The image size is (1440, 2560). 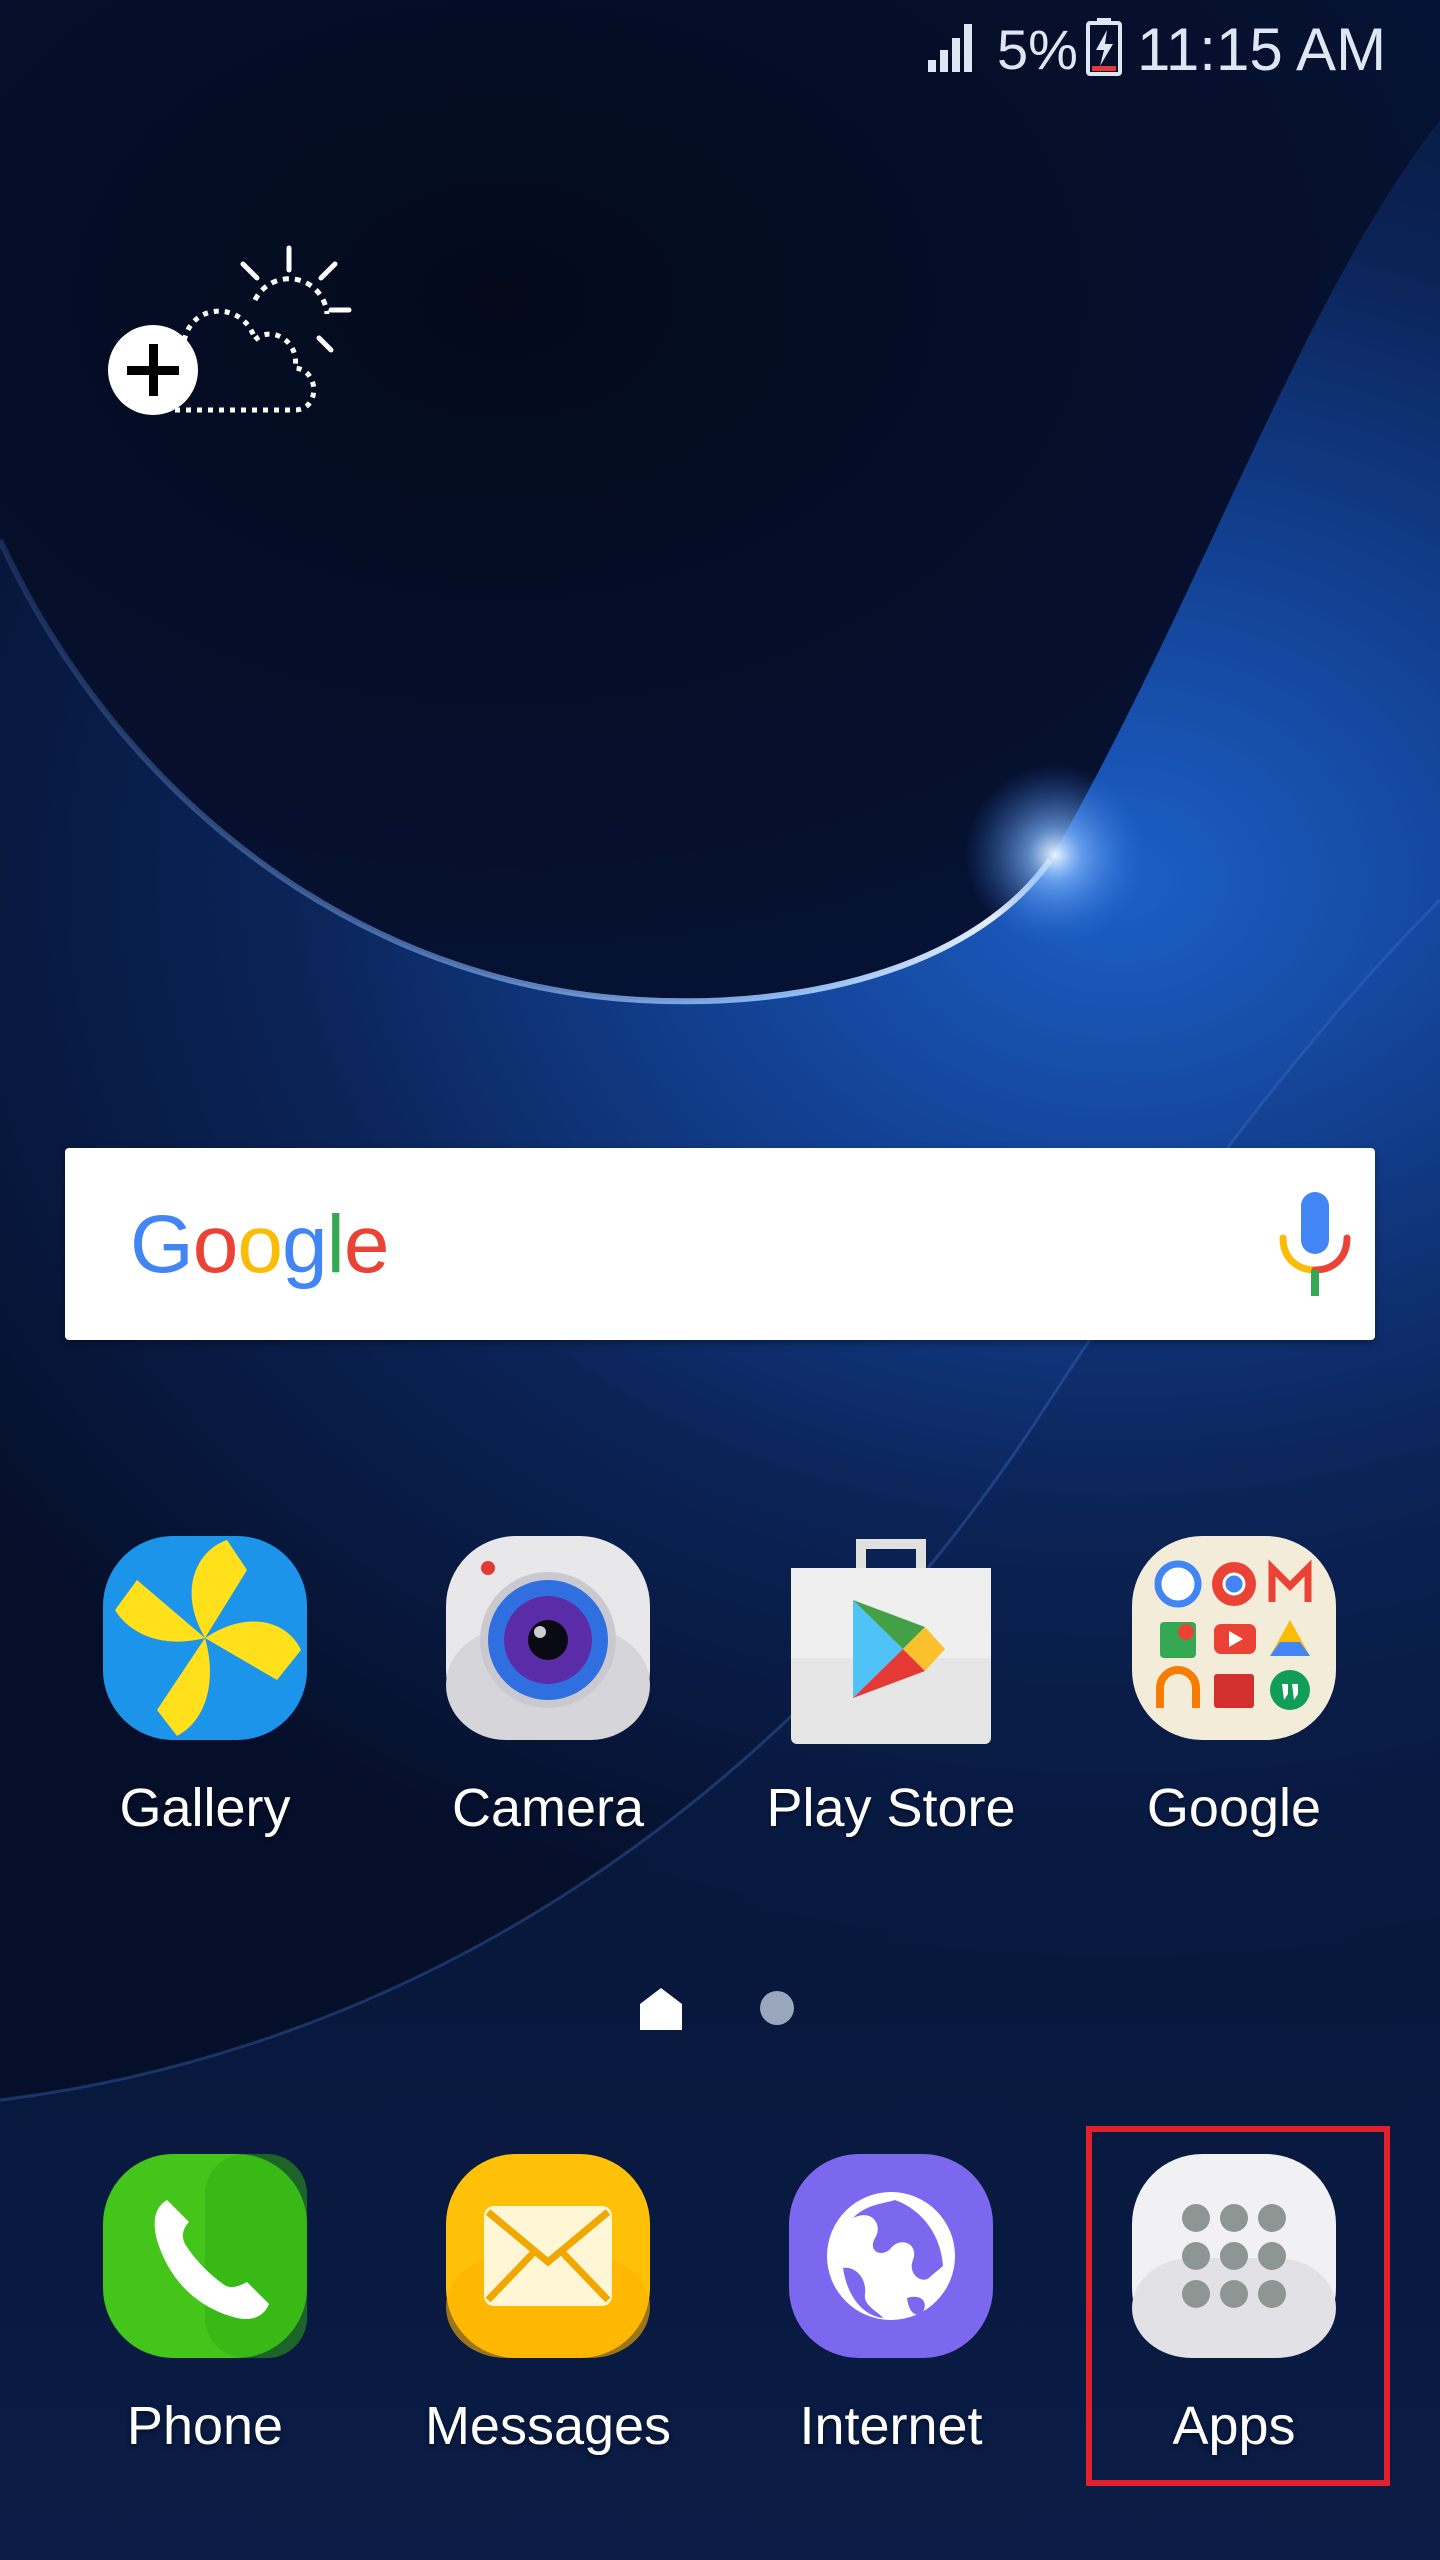 I want to click on apps-highlight-box, so click(x=1238, y=2306).